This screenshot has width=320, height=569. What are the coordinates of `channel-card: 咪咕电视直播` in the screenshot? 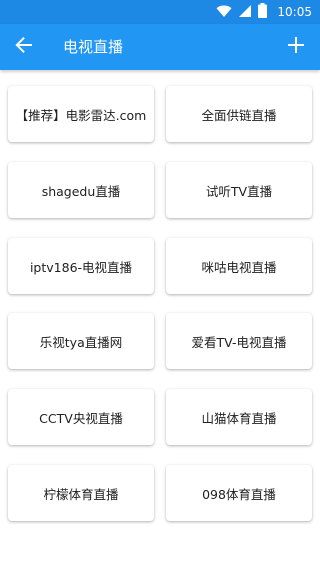 It's located at (239, 266).